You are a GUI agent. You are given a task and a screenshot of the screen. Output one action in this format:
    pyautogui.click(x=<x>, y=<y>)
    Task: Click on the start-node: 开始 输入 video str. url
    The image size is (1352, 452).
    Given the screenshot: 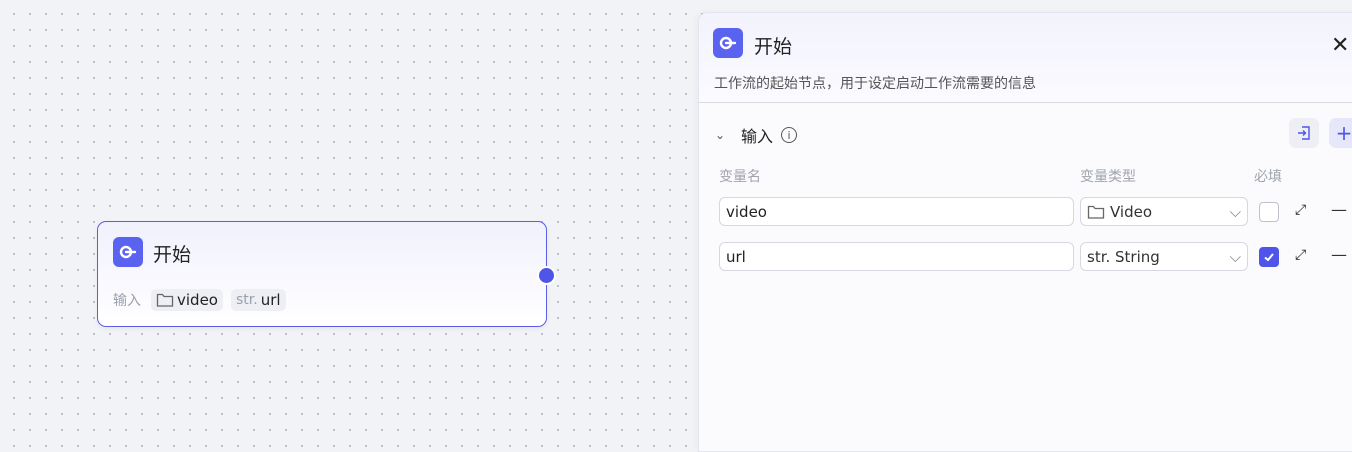 What is the action you would take?
    pyautogui.click(x=322, y=274)
    